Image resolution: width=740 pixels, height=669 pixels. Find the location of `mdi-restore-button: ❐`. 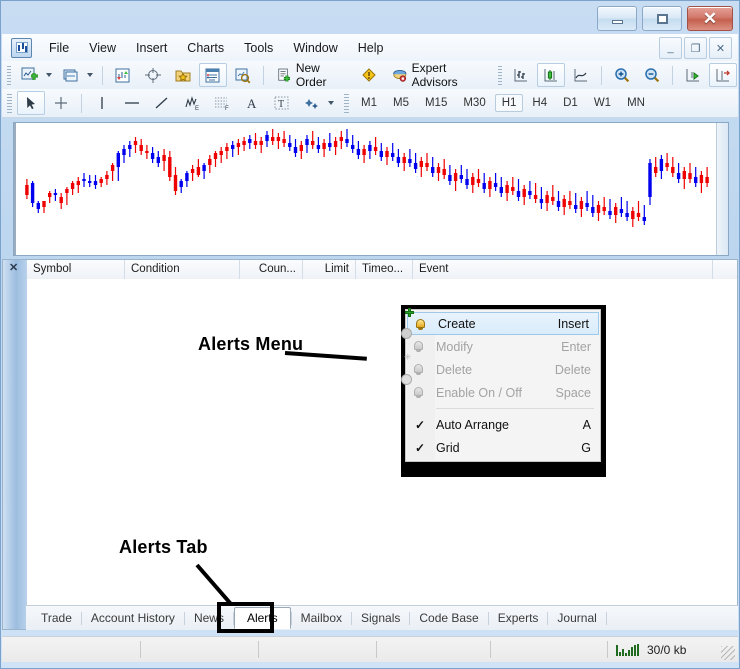

mdi-restore-button: ❐ is located at coordinates (695, 48).